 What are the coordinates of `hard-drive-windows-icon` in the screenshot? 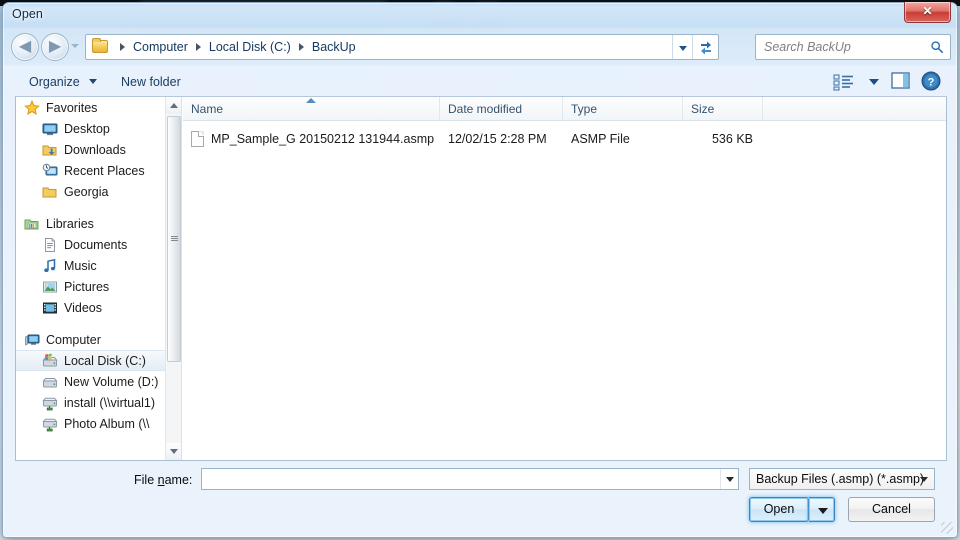 It's located at (50, 361).